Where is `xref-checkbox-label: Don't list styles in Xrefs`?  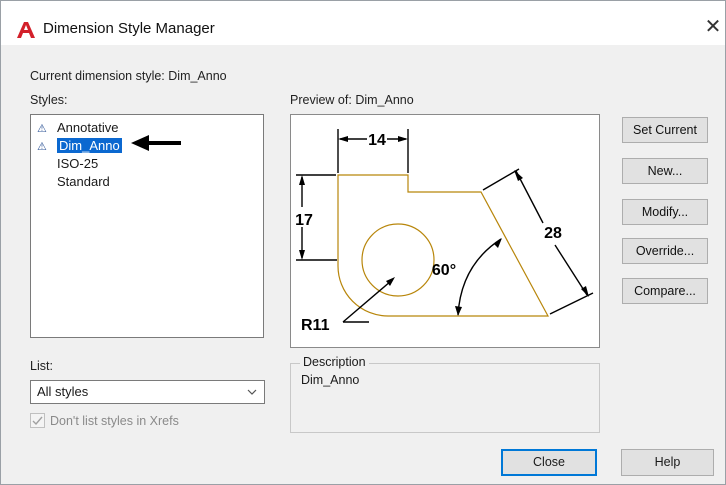 xref-checkbox-label: Don't list styles in Xrefs is located at coordinates (114, 421).